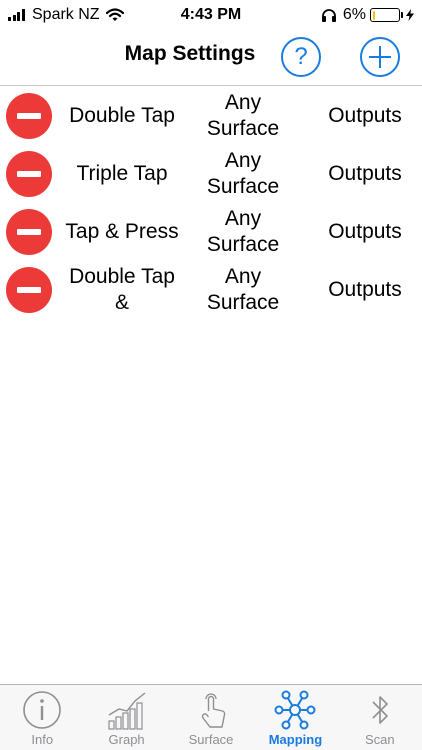  I want to click on battery-nub, so click(402, 15).